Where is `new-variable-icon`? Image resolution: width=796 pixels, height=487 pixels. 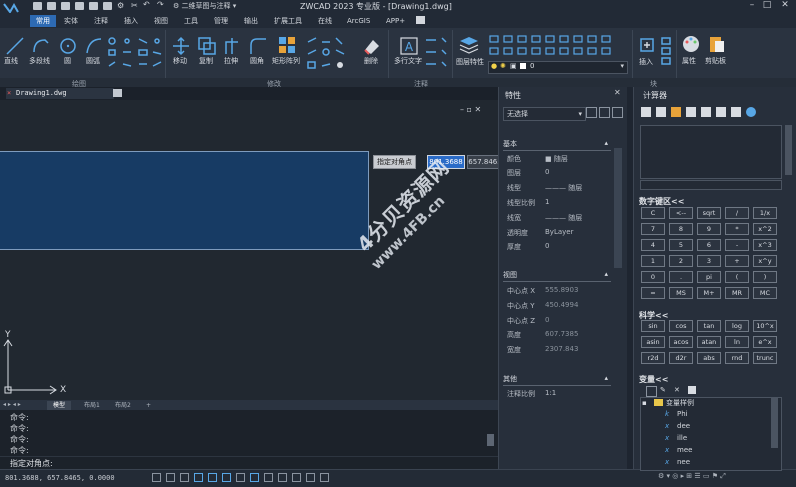 new-variable-icon is located at coordinates (651, 391).